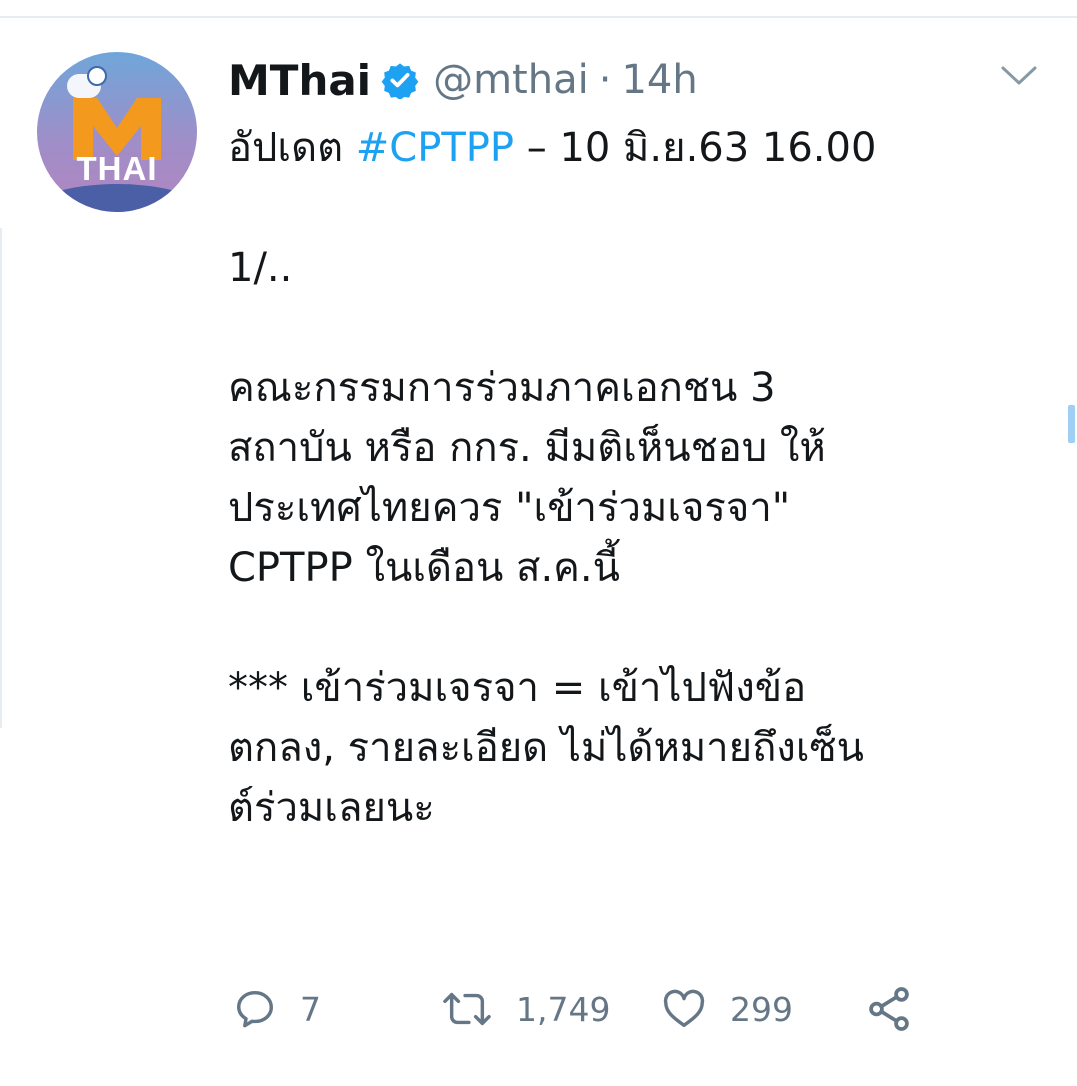 The image size is (1077, 1086). Describe the element at coordinates (117, 132) in the screenshot. I see `avatar: THAI` at that location.